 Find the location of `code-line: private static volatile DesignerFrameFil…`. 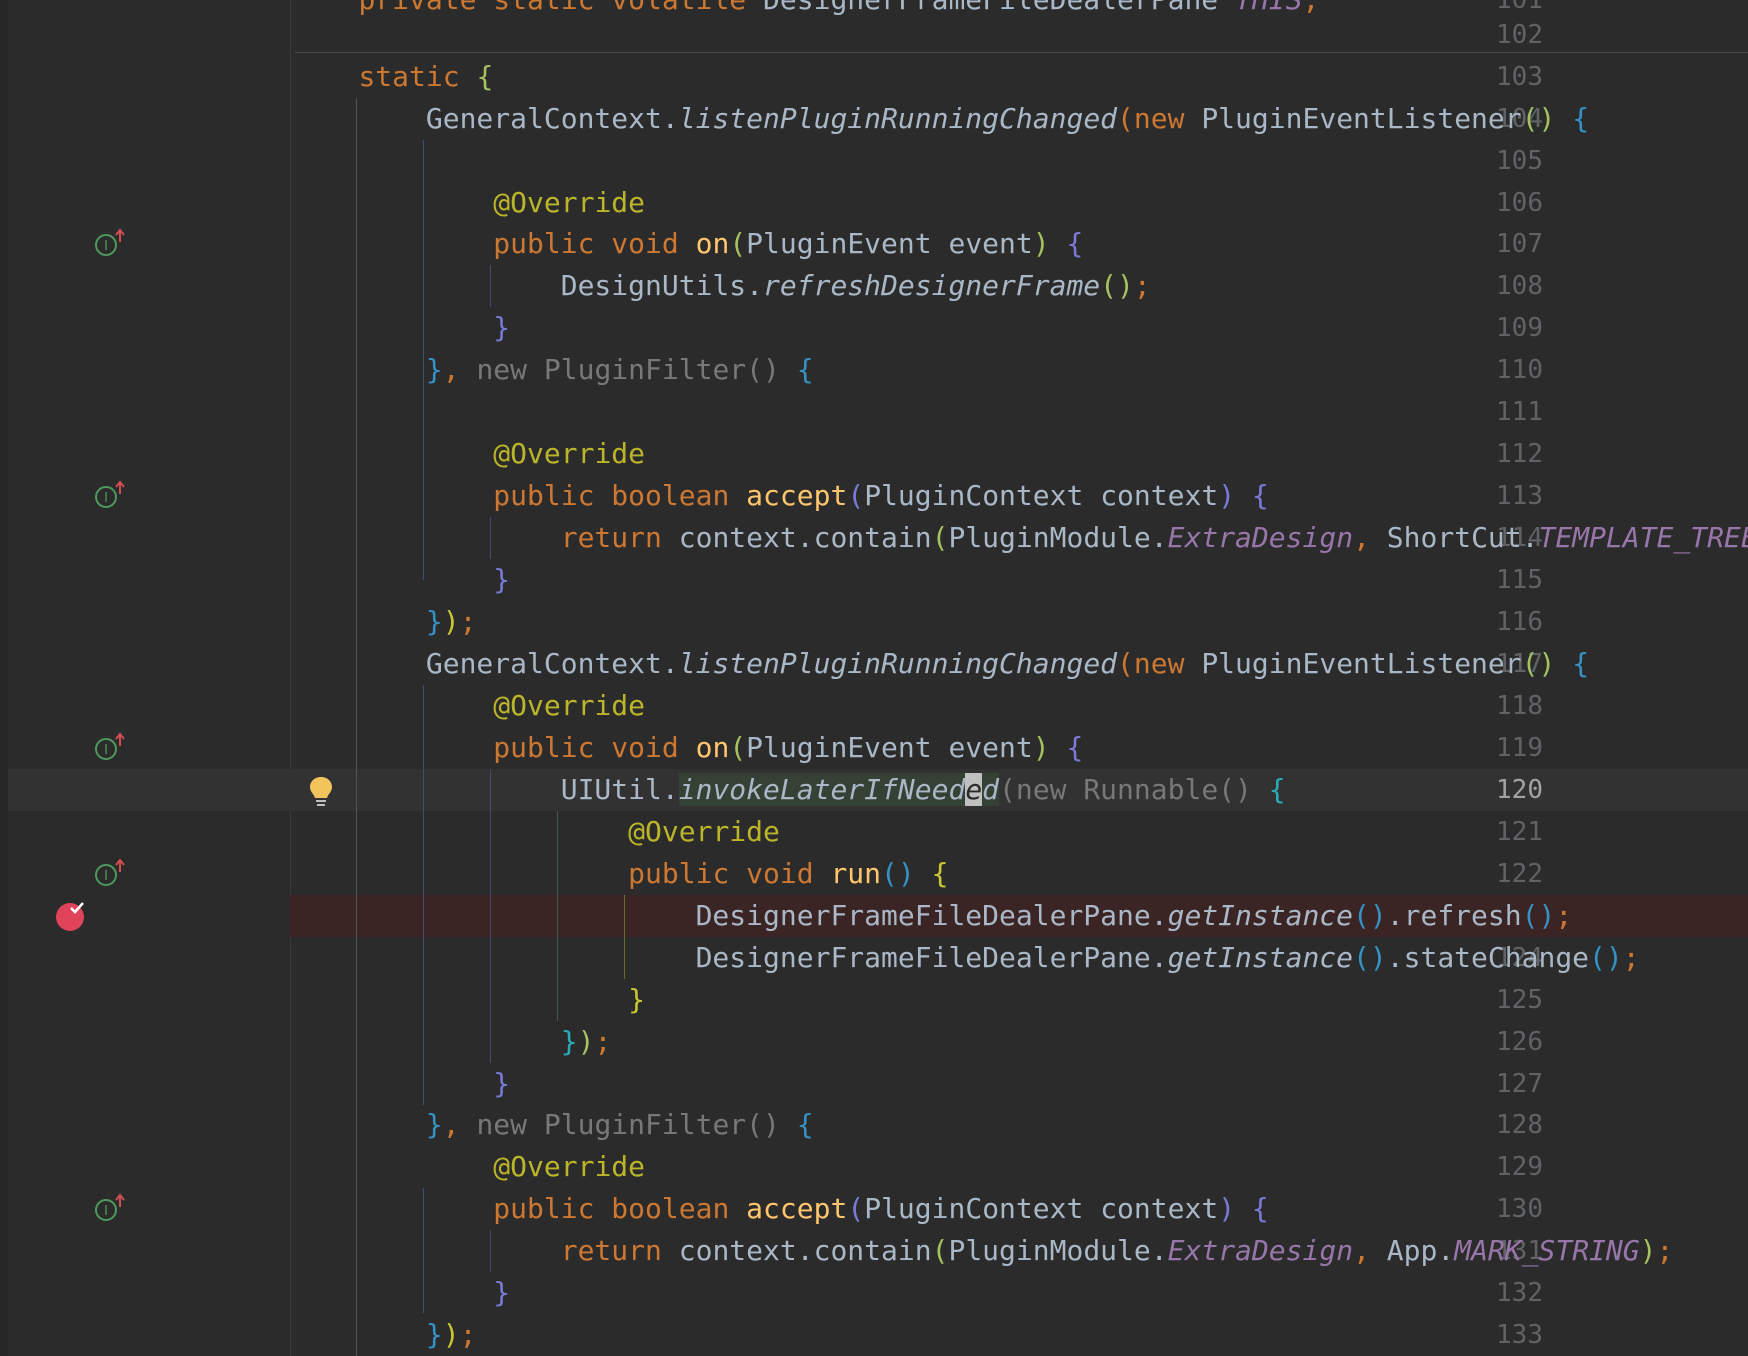

code-line: private static volatile DesignerFrameFil… is located at coordinates (1019, 10).